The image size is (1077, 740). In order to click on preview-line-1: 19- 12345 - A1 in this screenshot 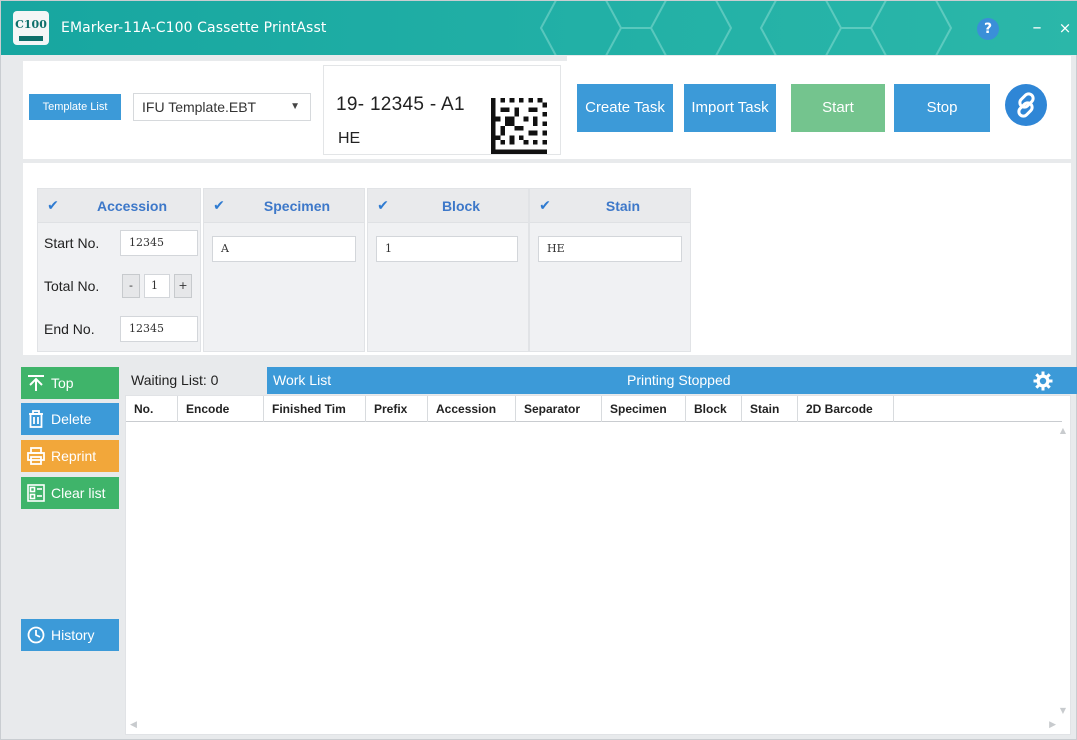, I will do `click(400, 104)`.